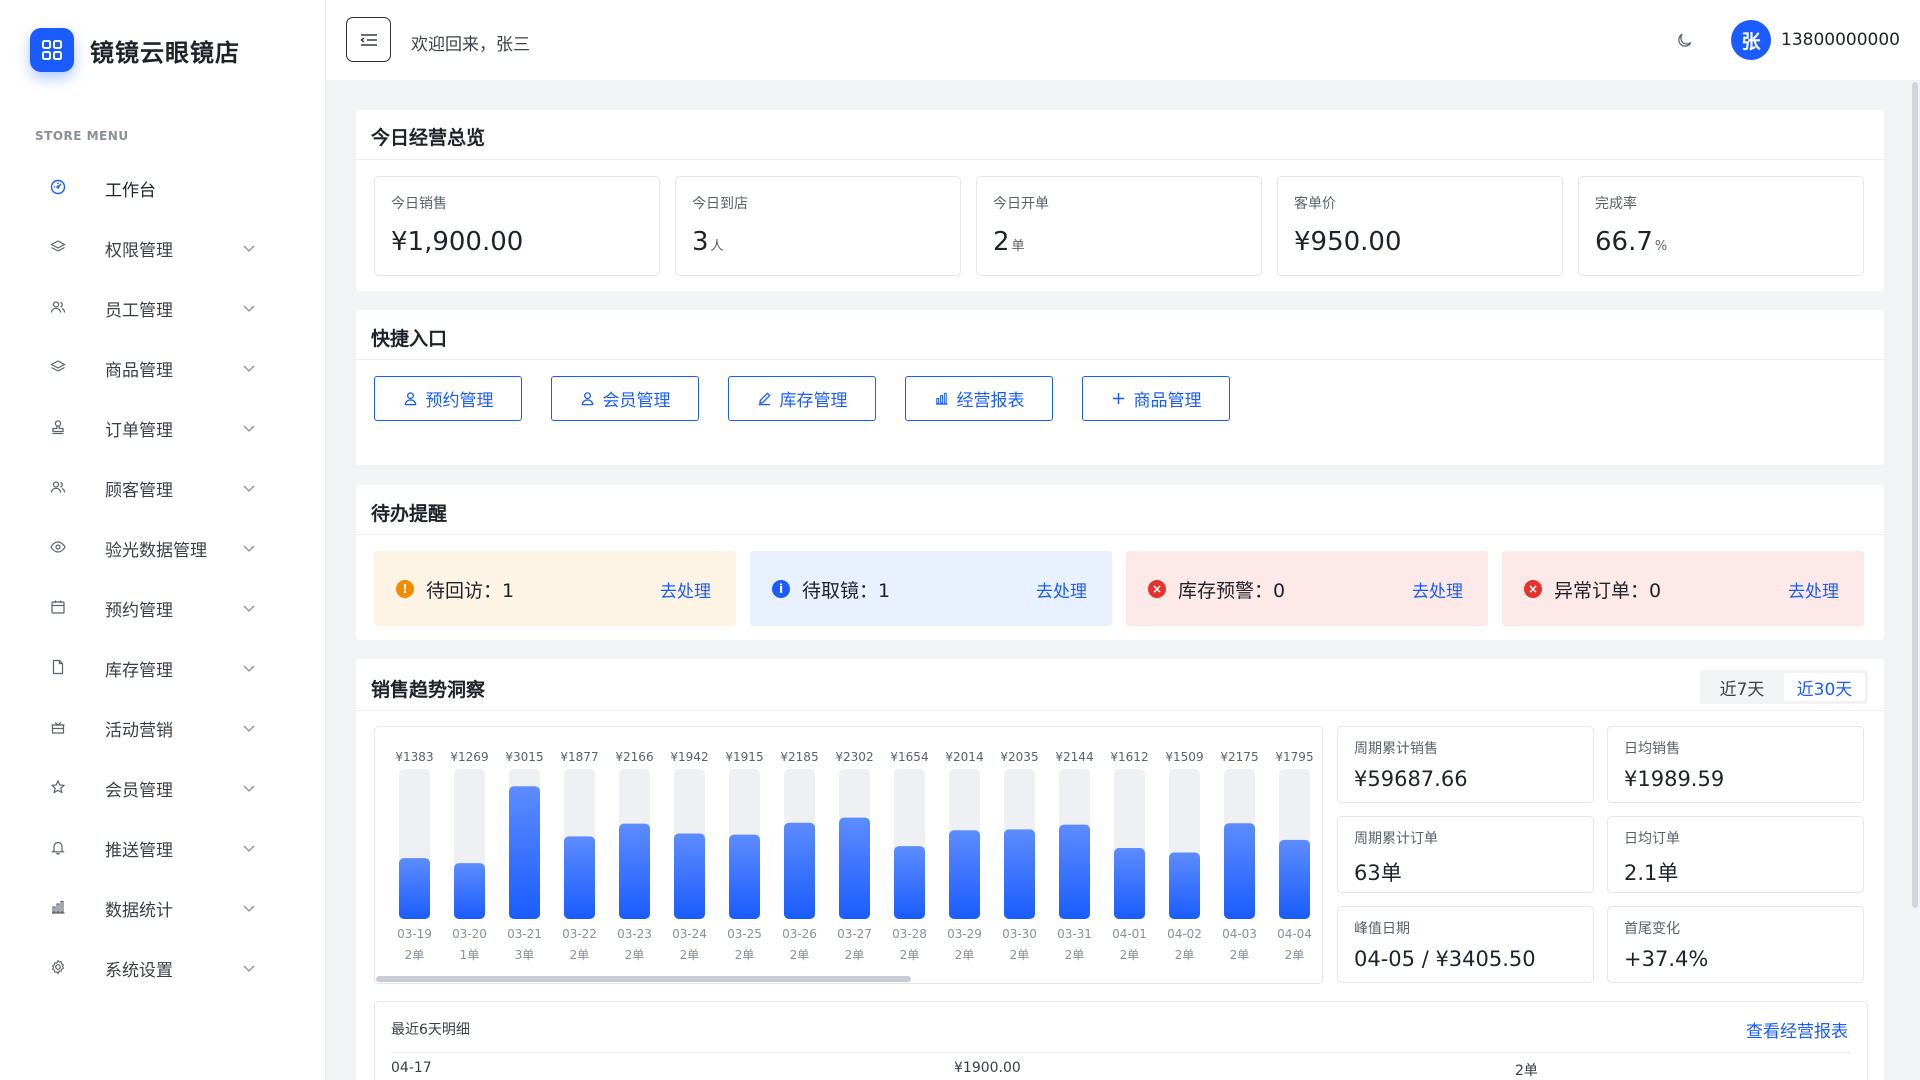 The width and height of the screenshot is (1920, 1080). Describe the element at coordinates (1915, 495) in the screenshot. I see `page-scrollbar` at that location.